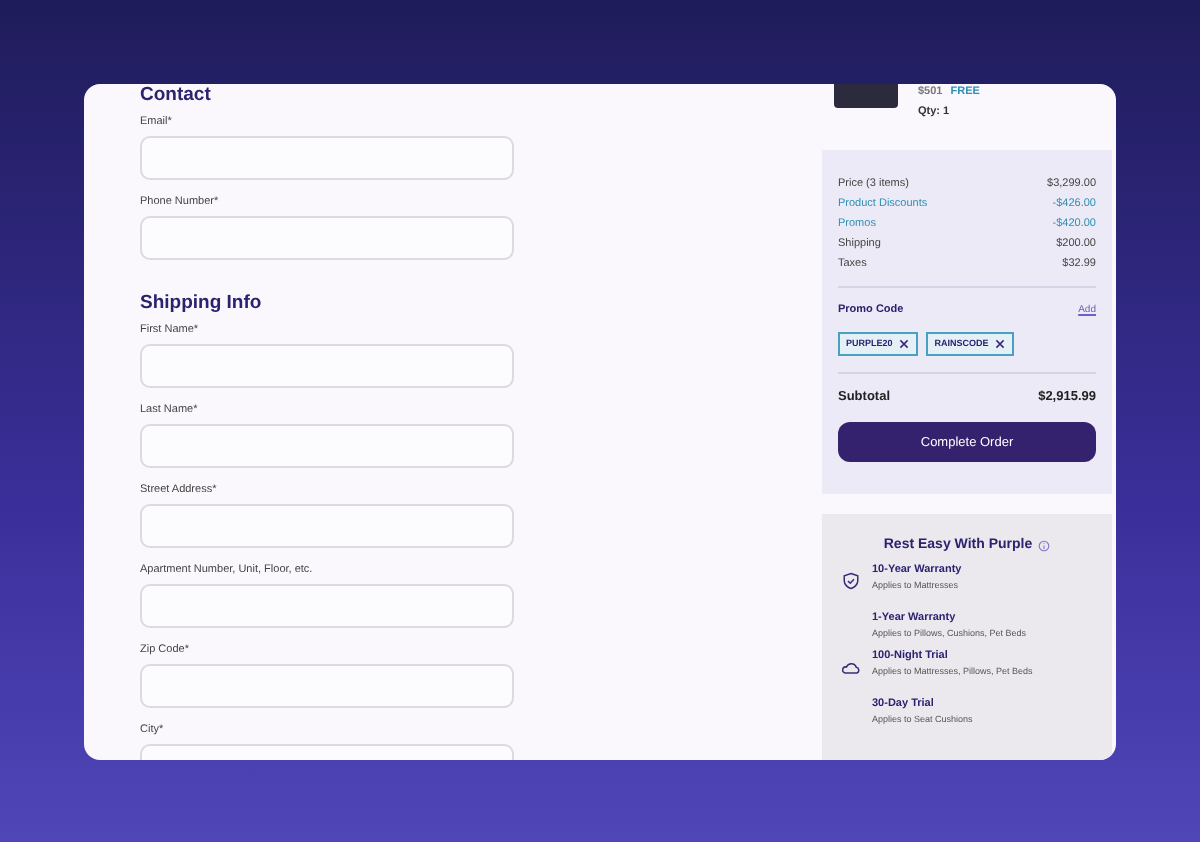  I want to click on product-photo-placeholder, so click(866, 96).